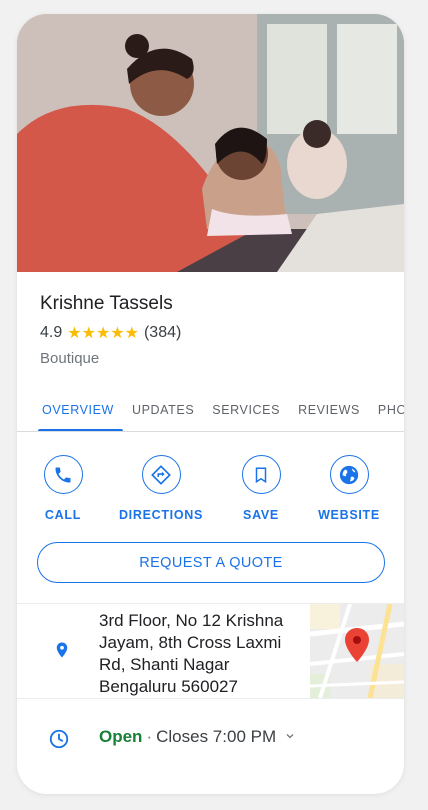  I want to click on tab-bar: OVERVIEW UPDATES SERVICES REVIEWS PHOTOS, so click(210, 410).